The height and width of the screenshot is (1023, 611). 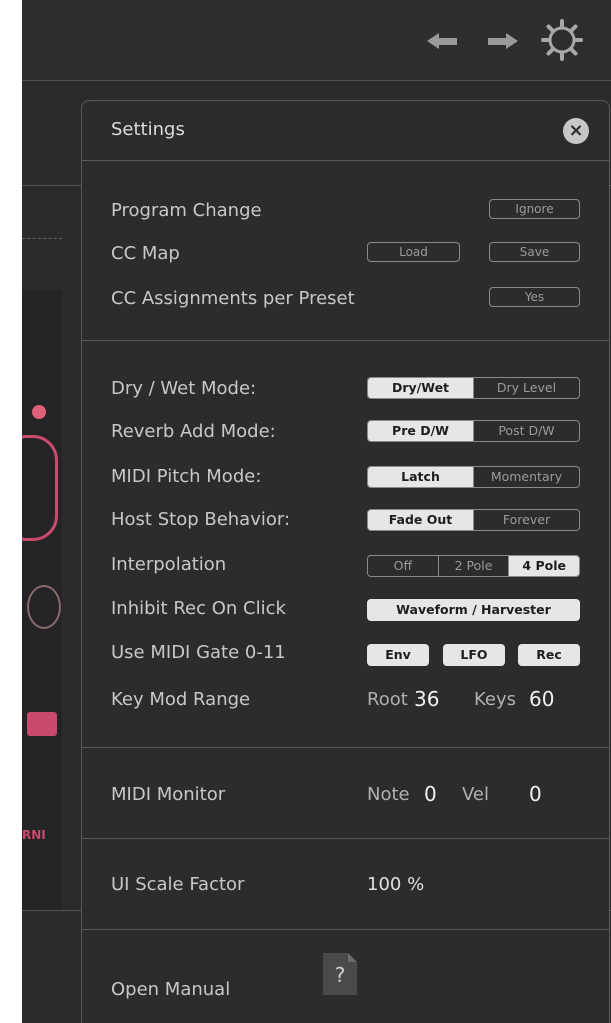 I want to click on note-label: Note, so click(x=388, y=794).